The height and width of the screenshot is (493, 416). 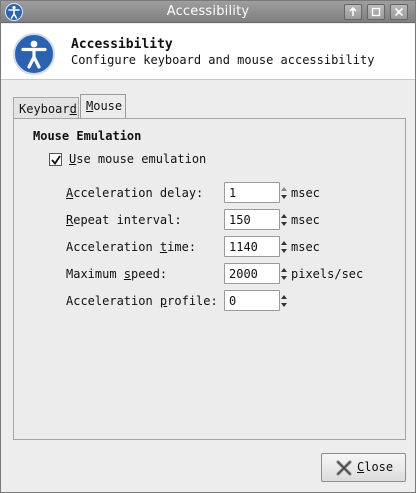 I want to click on acceleration-delay-value: 1, so click(x=232, y=193).